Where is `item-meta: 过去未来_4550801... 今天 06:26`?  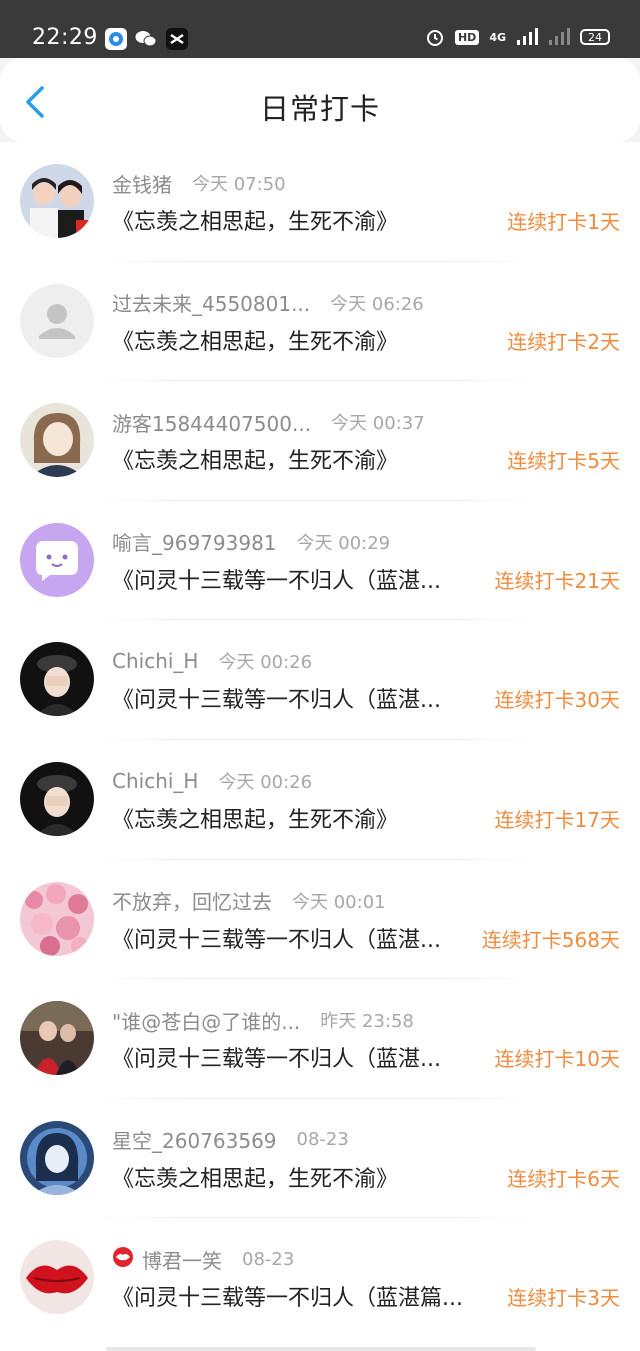
item-meta: 过去未来_4550801... 今天 06:26 is located at coordinates (292, 303).